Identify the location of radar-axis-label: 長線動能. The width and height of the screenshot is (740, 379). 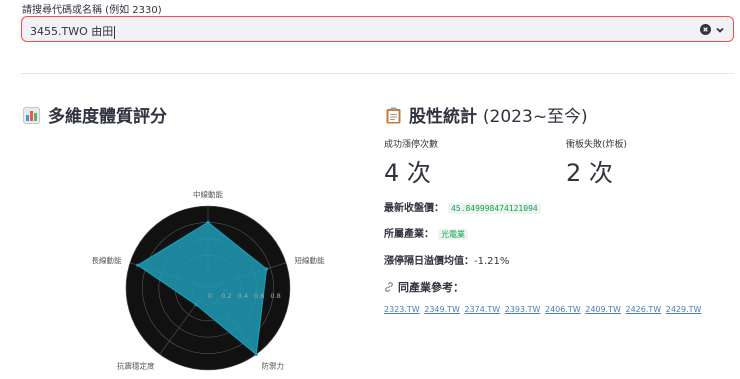
(106, 260).